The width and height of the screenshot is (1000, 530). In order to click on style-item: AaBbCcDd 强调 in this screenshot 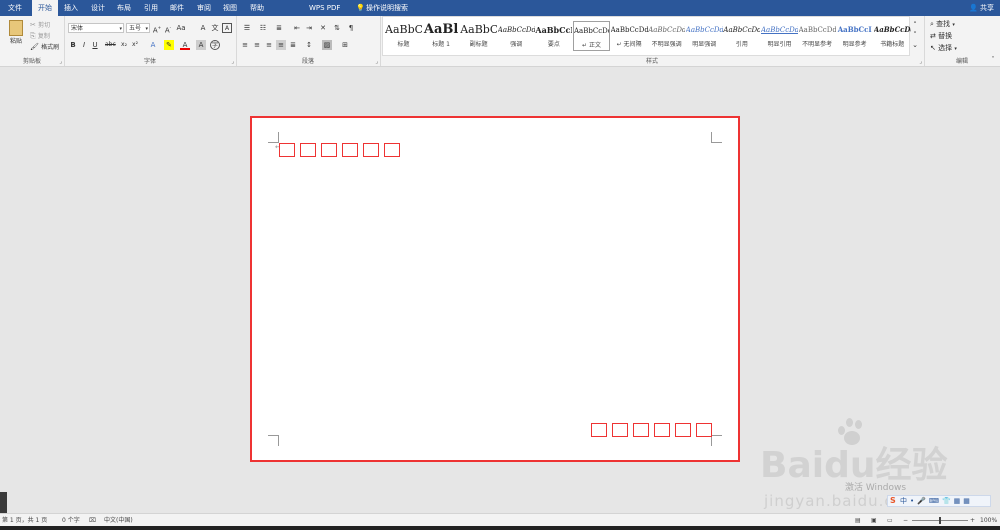, I will do `click(516, 36)`.